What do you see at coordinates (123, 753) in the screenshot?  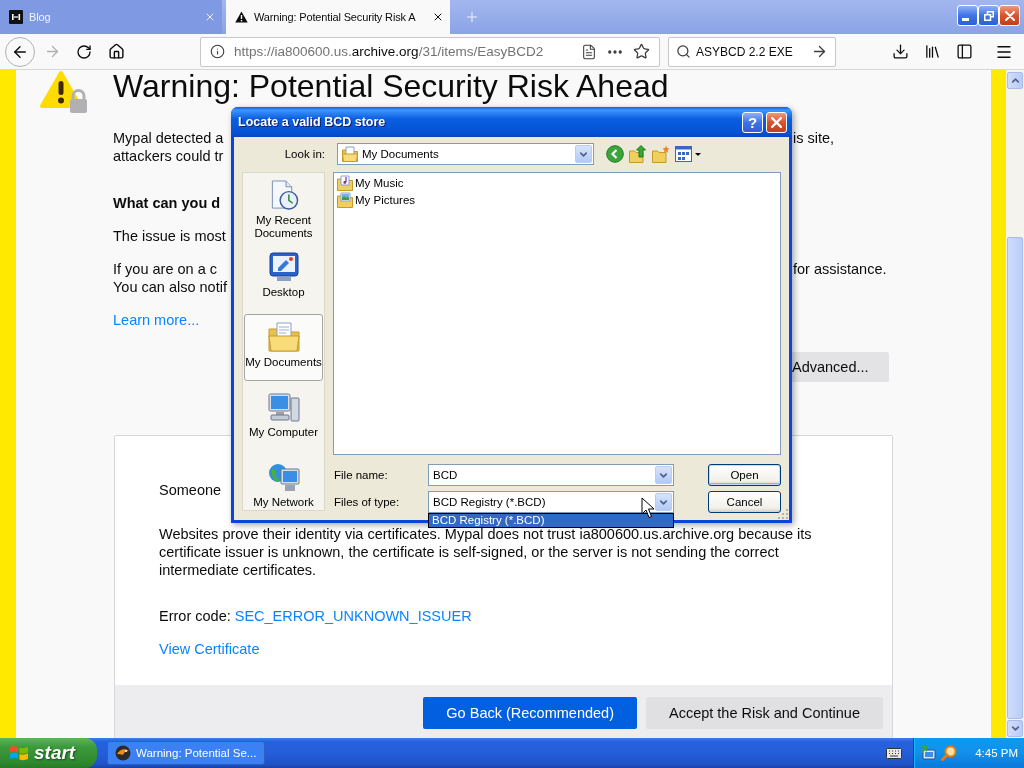 I see `round-logo-icon` at bounding box center [123, 753].